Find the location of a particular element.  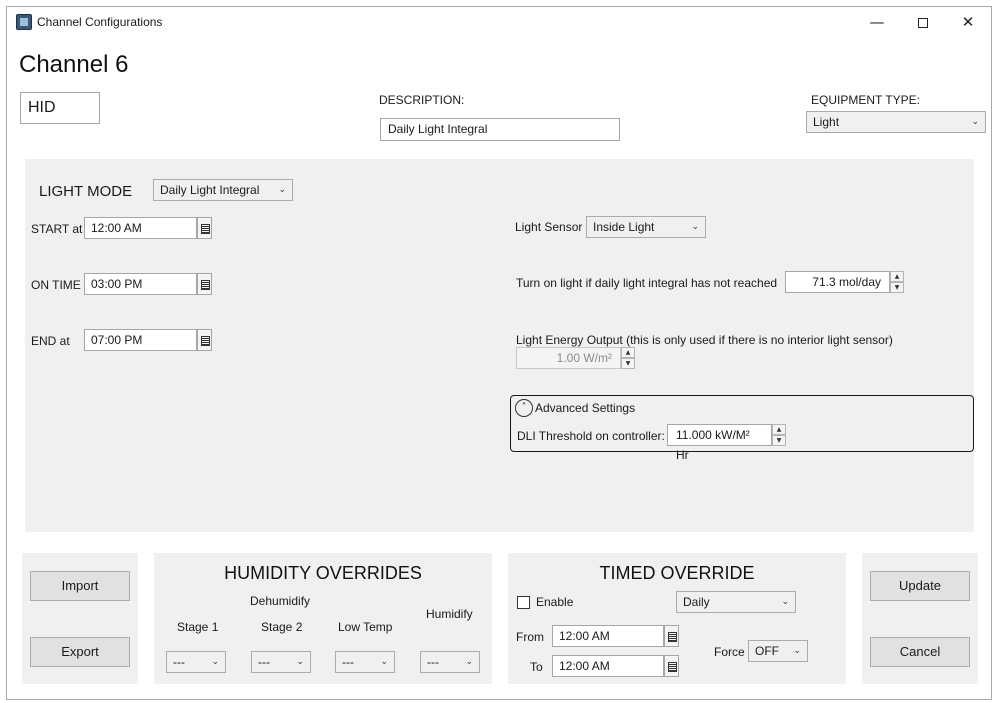

maximize-icon is located at coordinates (923, 22).